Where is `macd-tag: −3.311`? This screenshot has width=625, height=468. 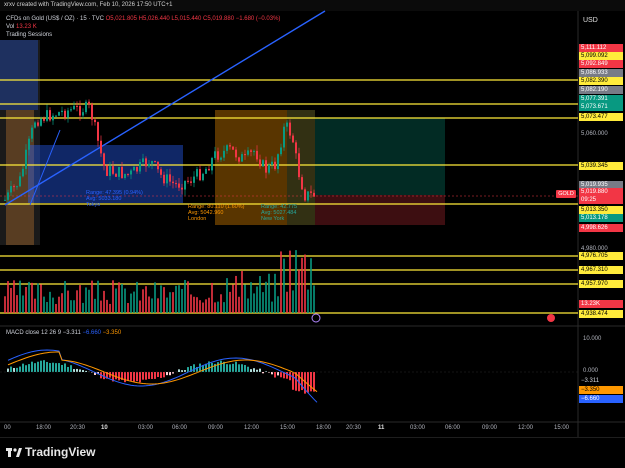
macd-tag: −3.311 is located at coordinates (601, 381).